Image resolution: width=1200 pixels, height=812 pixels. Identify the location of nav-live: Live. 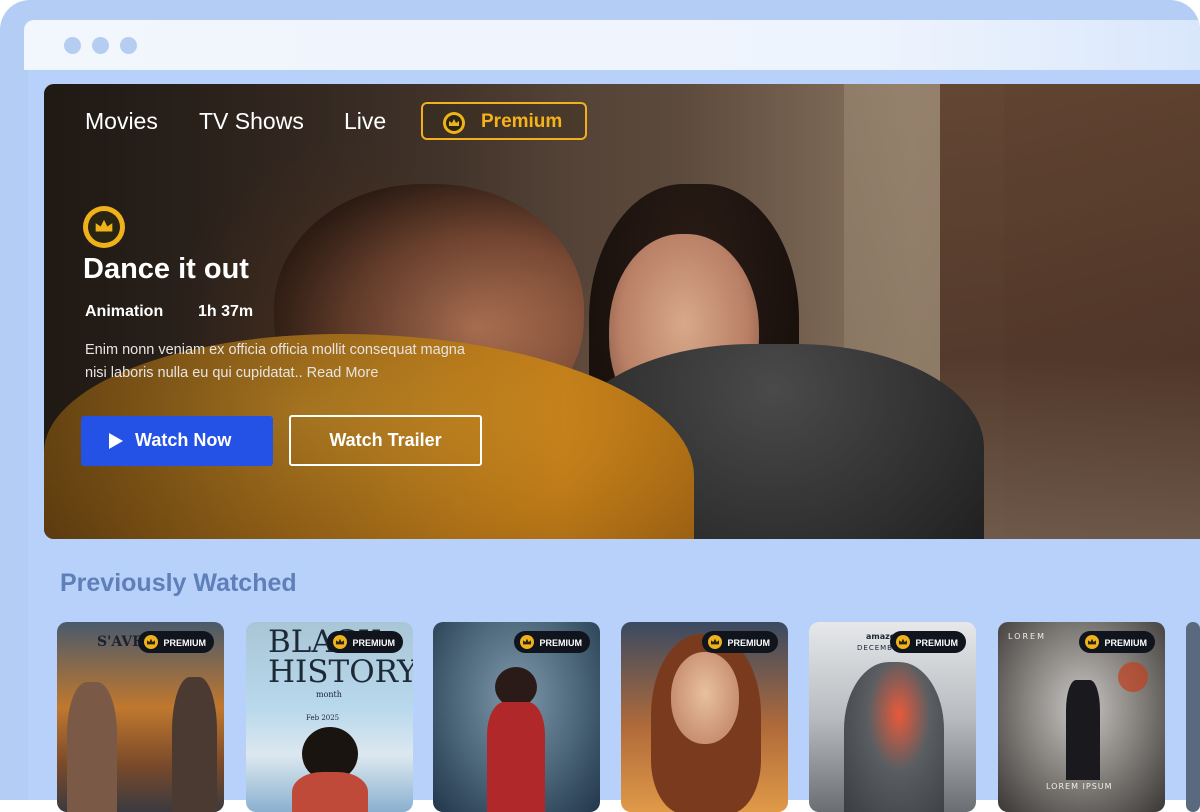
(365, 121).